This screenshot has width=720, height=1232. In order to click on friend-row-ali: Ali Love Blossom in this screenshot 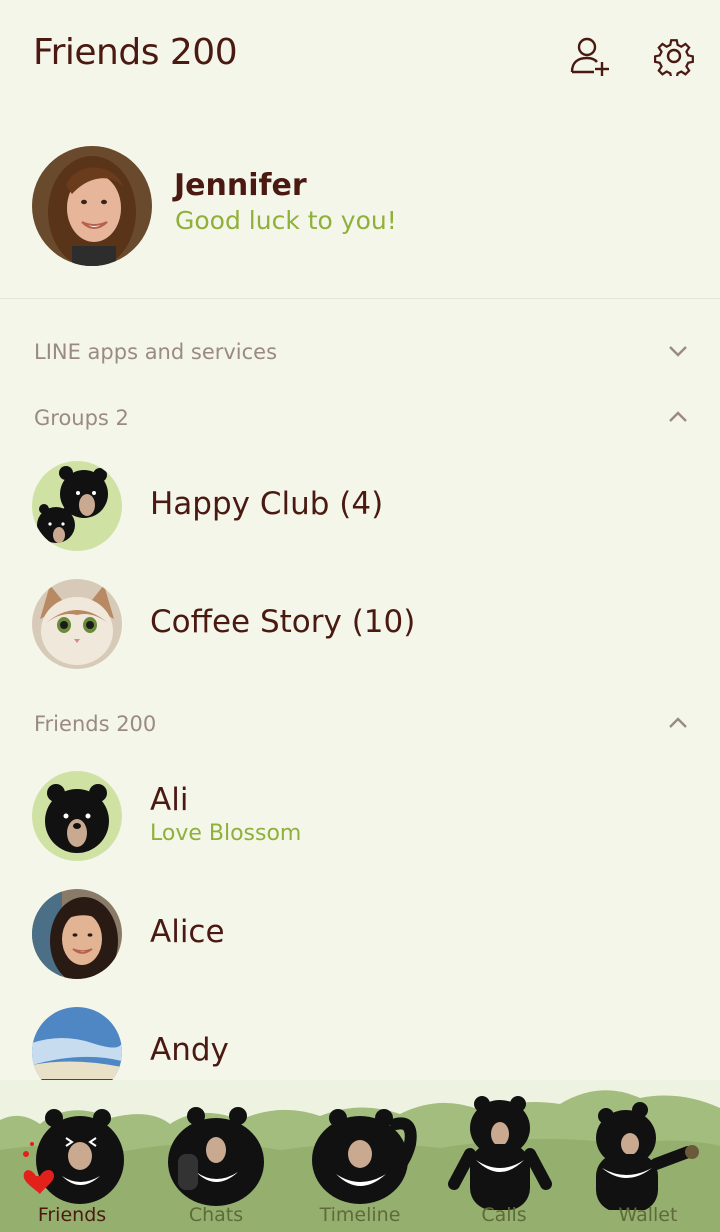, I will do `click(360, 816)`.